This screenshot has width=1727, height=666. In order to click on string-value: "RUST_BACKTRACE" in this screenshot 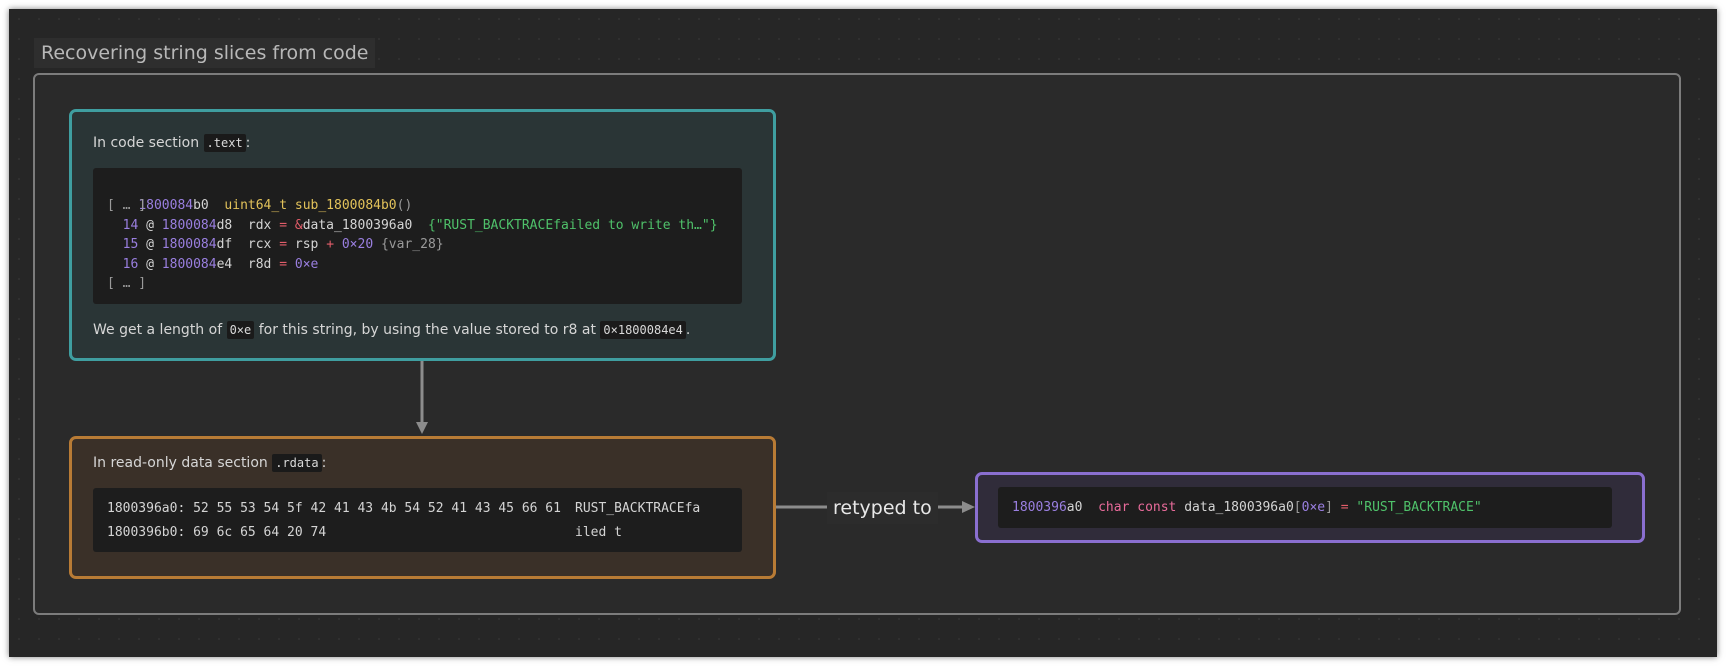, I will do `click(1419, 507)`.